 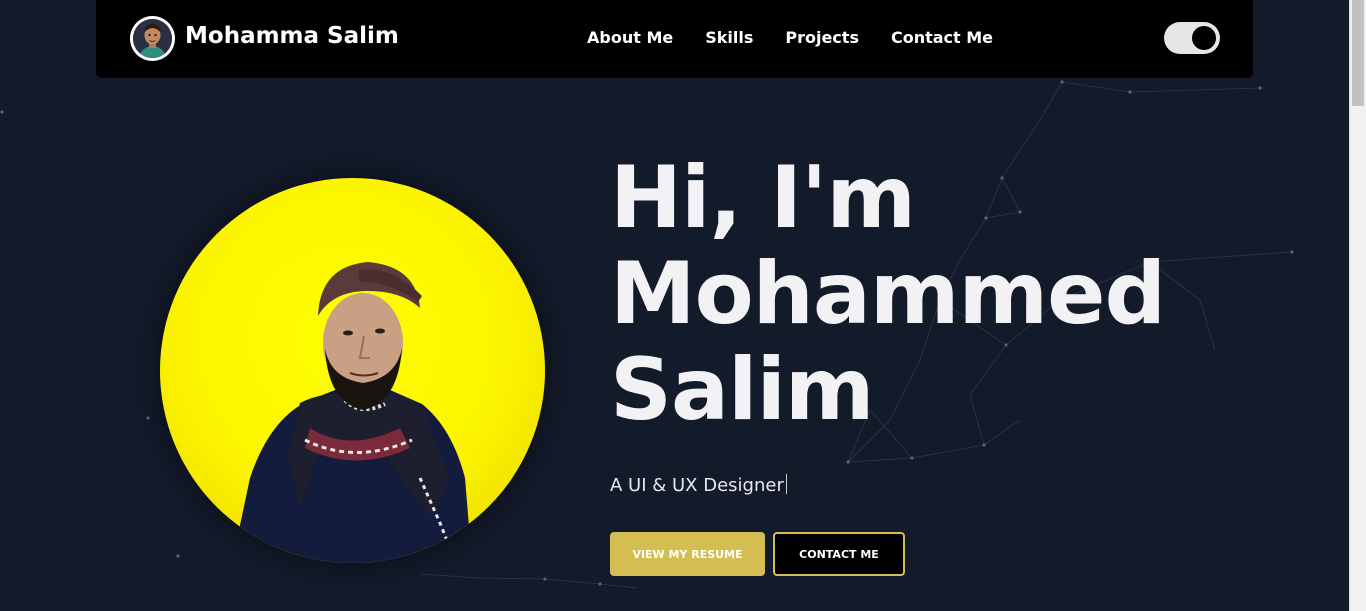 I want to click on hero-subtitle: A UI & UX Designer, so click(x=698, y=485).